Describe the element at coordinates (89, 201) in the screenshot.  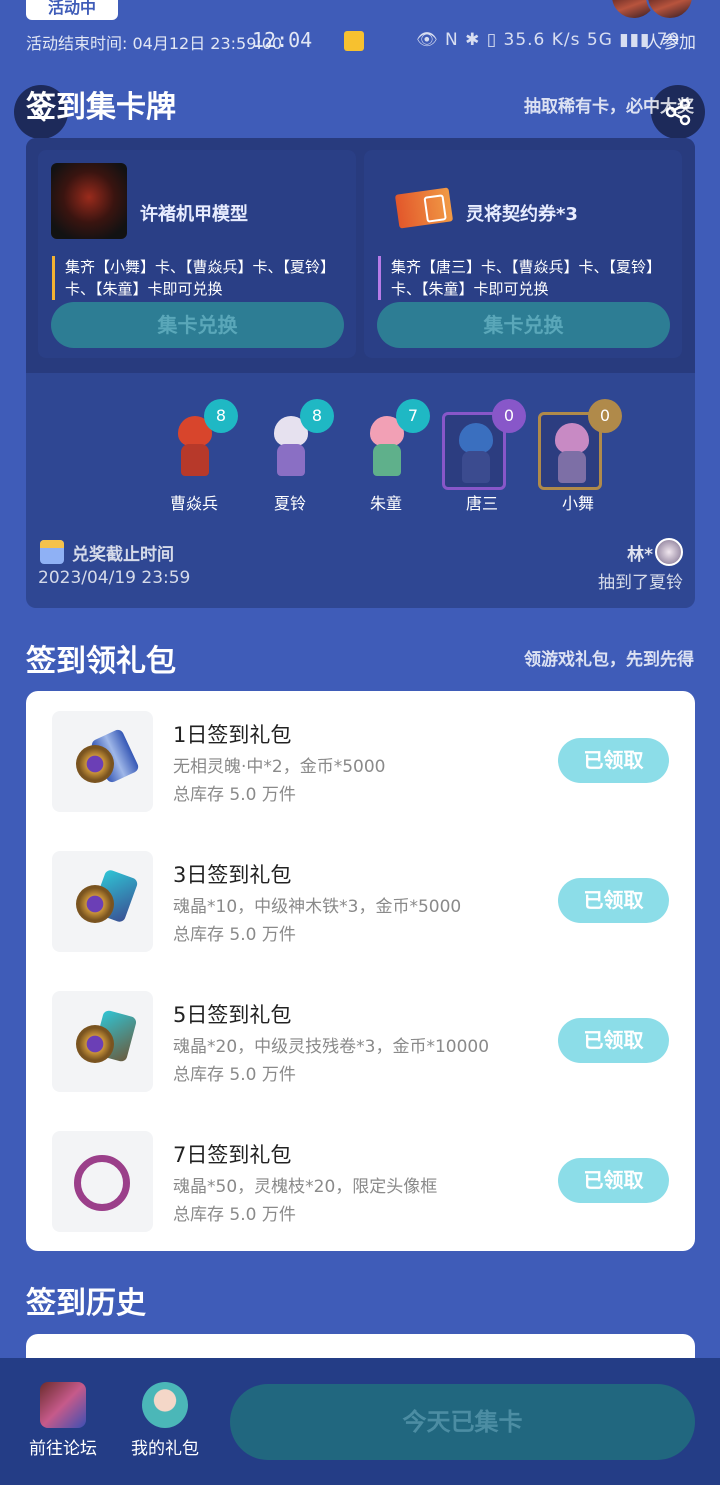
I see `mecha-model-icon` at that location.